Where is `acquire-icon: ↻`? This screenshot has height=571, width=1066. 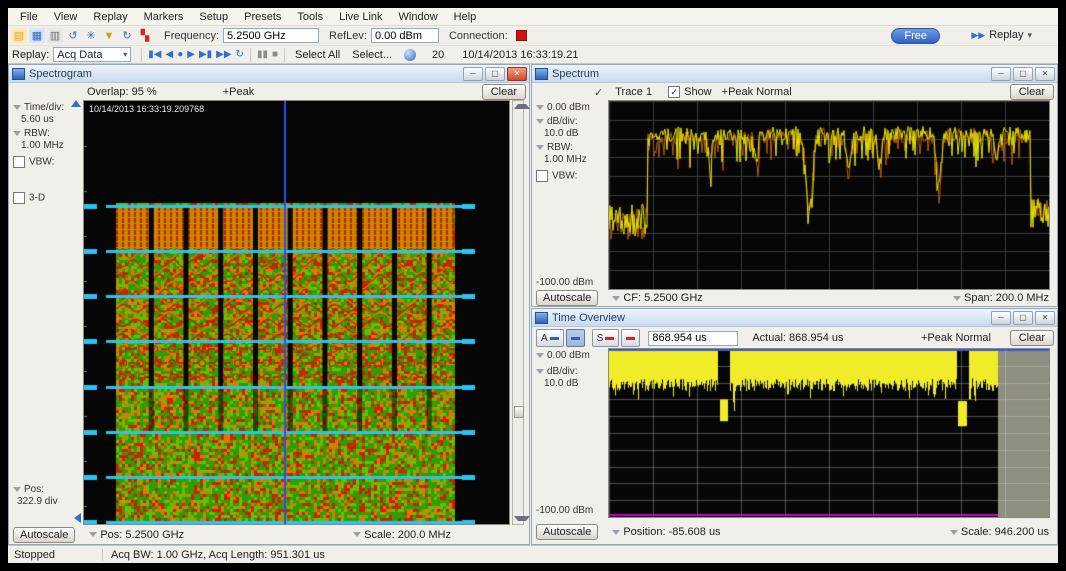 acquire-icon: ↻ is located at coordinates (127, 35).